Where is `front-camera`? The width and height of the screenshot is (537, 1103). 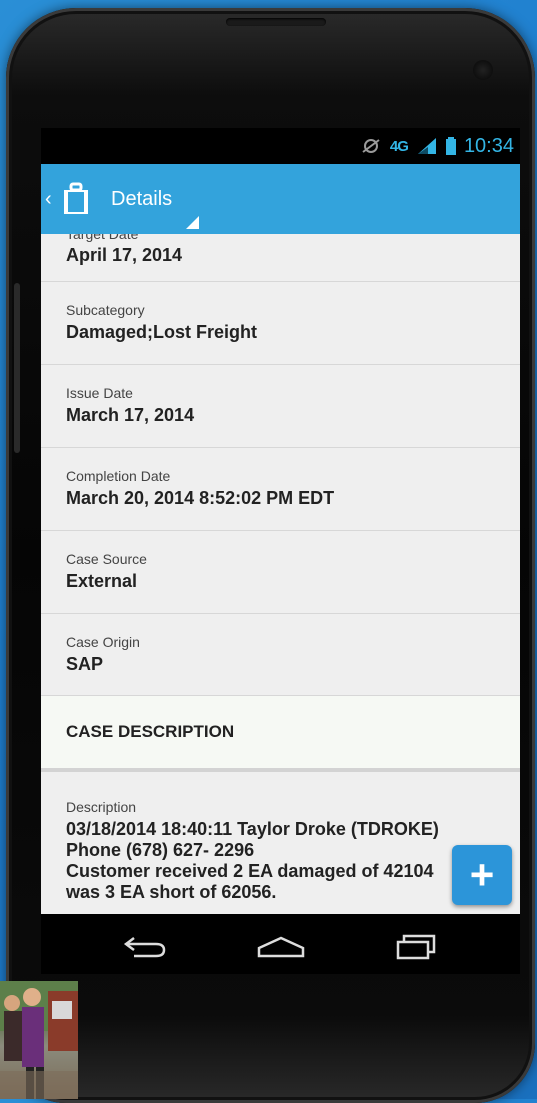 front-camera is located at coordinates (483, 70).